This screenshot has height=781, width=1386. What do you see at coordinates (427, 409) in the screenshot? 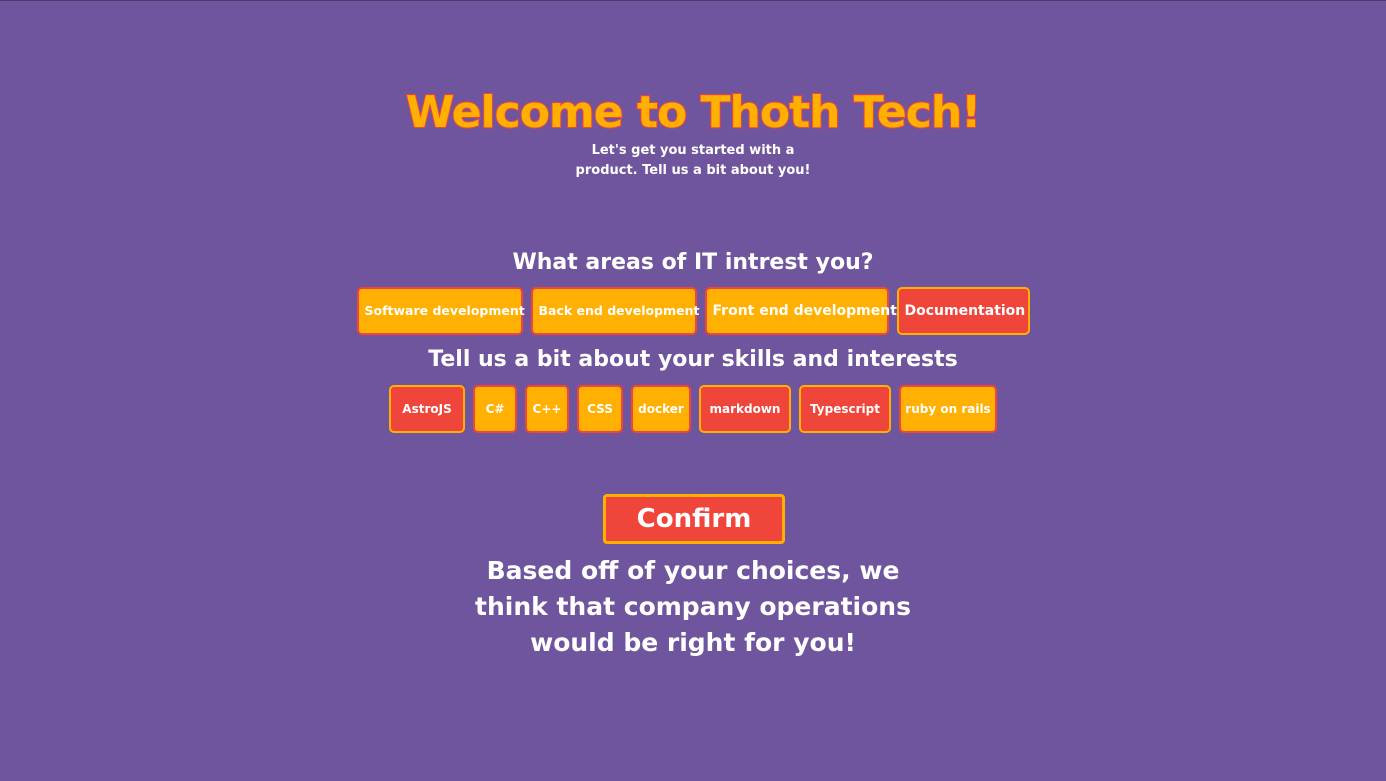
I see `skill-option-astrojs: AstroJS` at bounding box center [427, 409].